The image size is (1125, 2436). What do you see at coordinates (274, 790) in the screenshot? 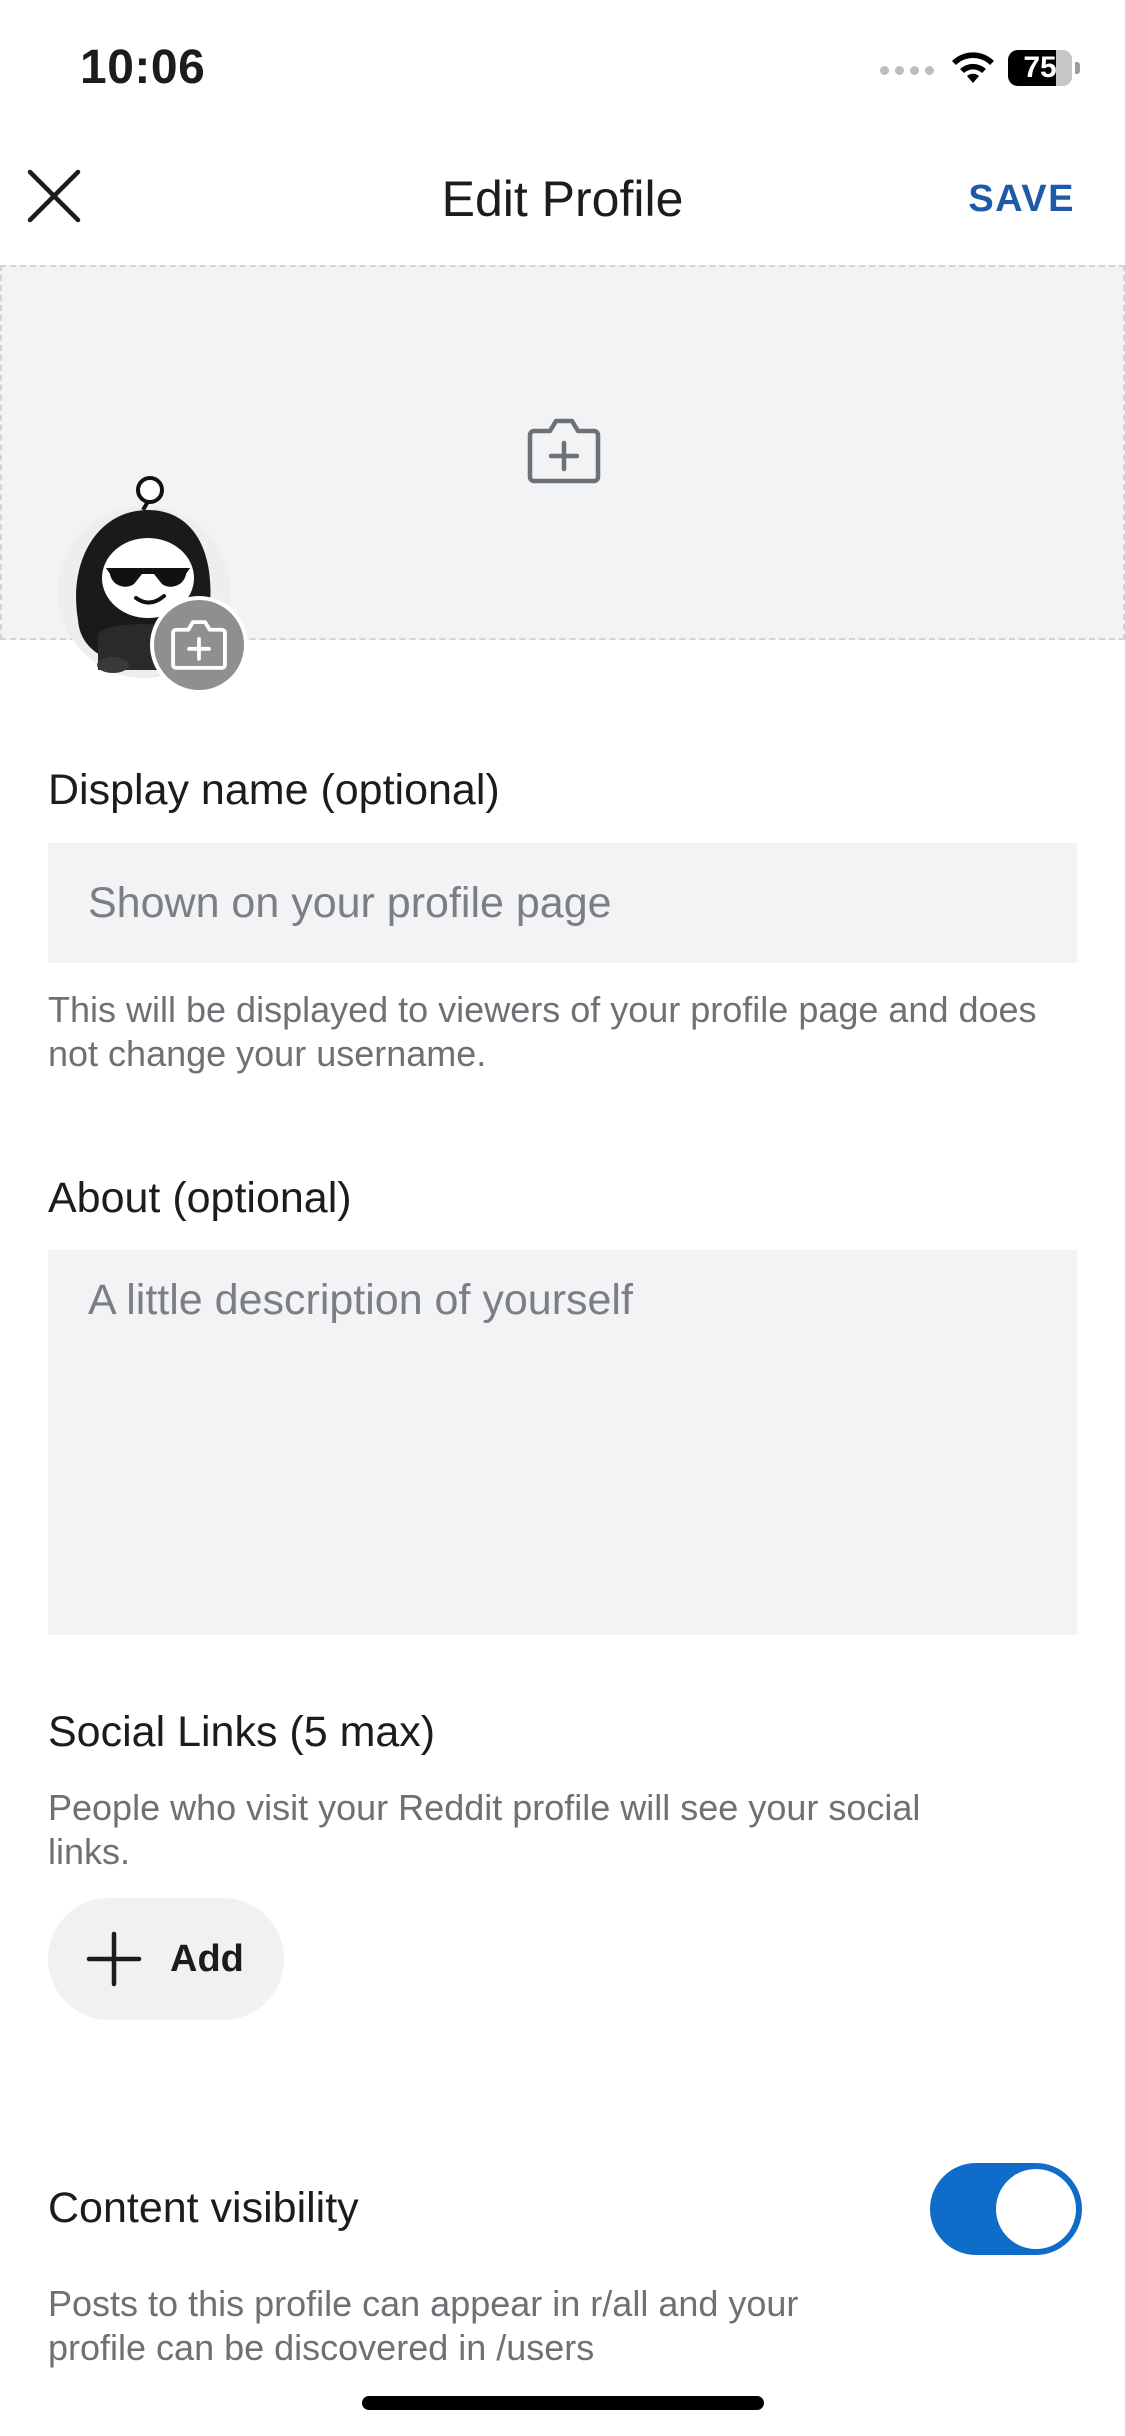
I see `display-name-label: Display name (optional)` at bounding box center [274, 790].